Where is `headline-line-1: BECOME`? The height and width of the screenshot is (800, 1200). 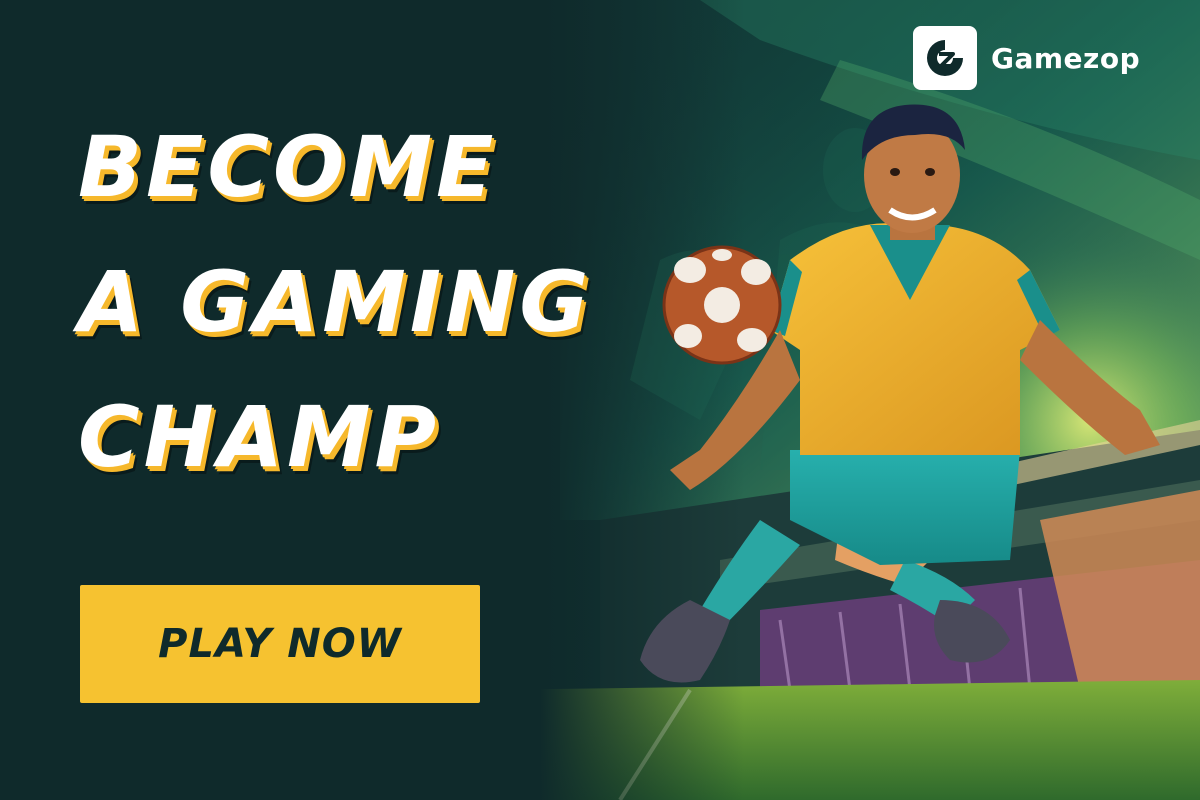 headline-line-1: BECOME is located at coordinates (288, 167).